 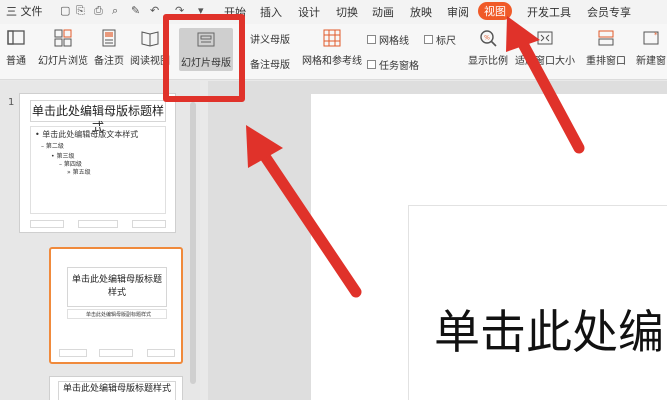 I want to click on arrow-to-view-tab, so click(x=545, y=85).